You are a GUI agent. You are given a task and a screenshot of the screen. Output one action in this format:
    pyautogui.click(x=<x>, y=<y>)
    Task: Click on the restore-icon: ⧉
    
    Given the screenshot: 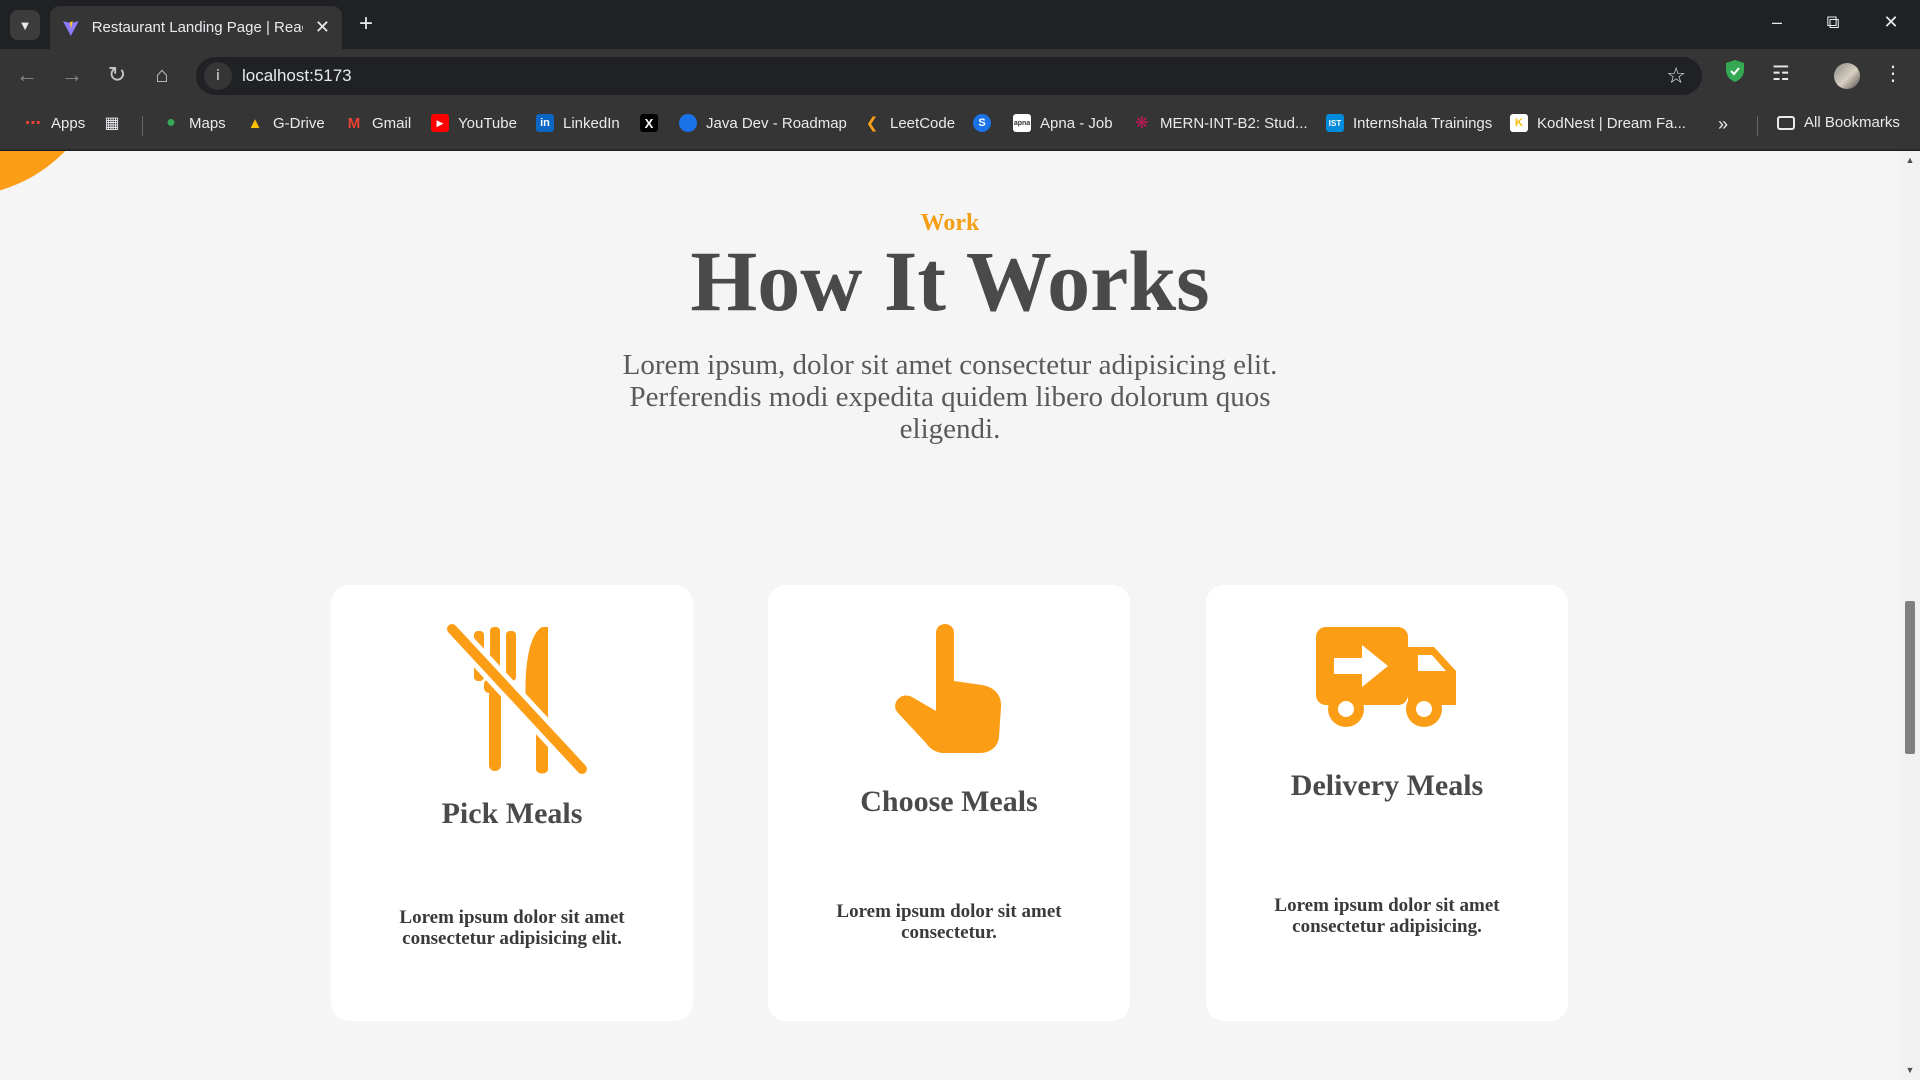 What is the action you would take?
    pyautogui.click(x=1833, y=22)
    